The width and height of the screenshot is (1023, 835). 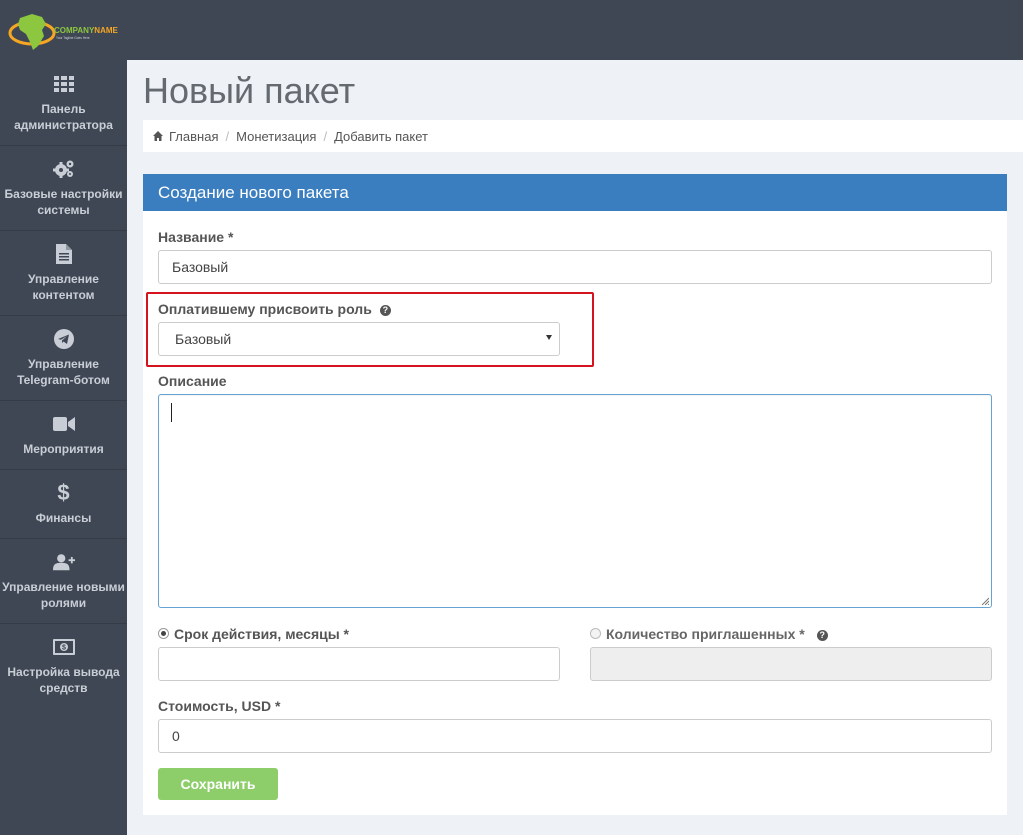 What do you see at coordinates (218, 784) in the screenshot?
I see `save-button: Сохранить` at bounding box center [218, 784].